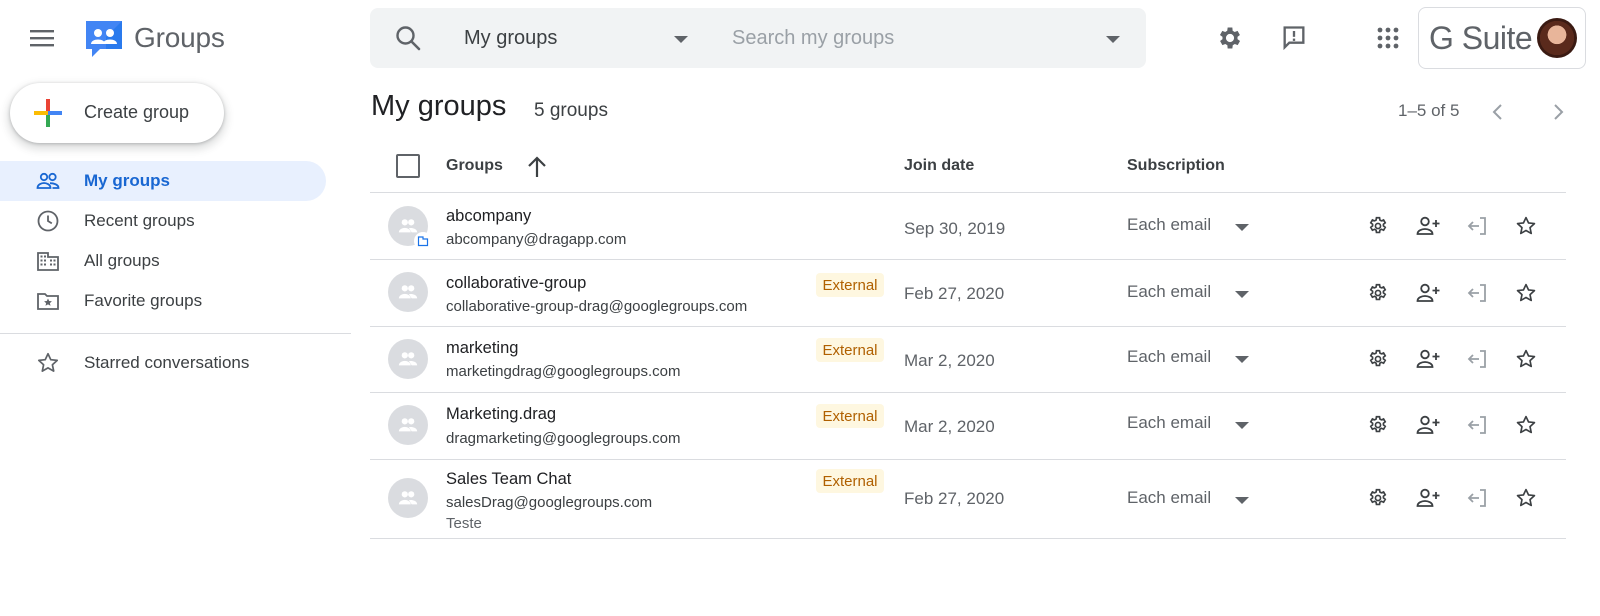 Image resolution: width=1600 pixels, height=616 pixels. What do you see at coordinates (408, 166) in the screenshot?
I see `select-all-checkbox` at bounding box center [408, 166].